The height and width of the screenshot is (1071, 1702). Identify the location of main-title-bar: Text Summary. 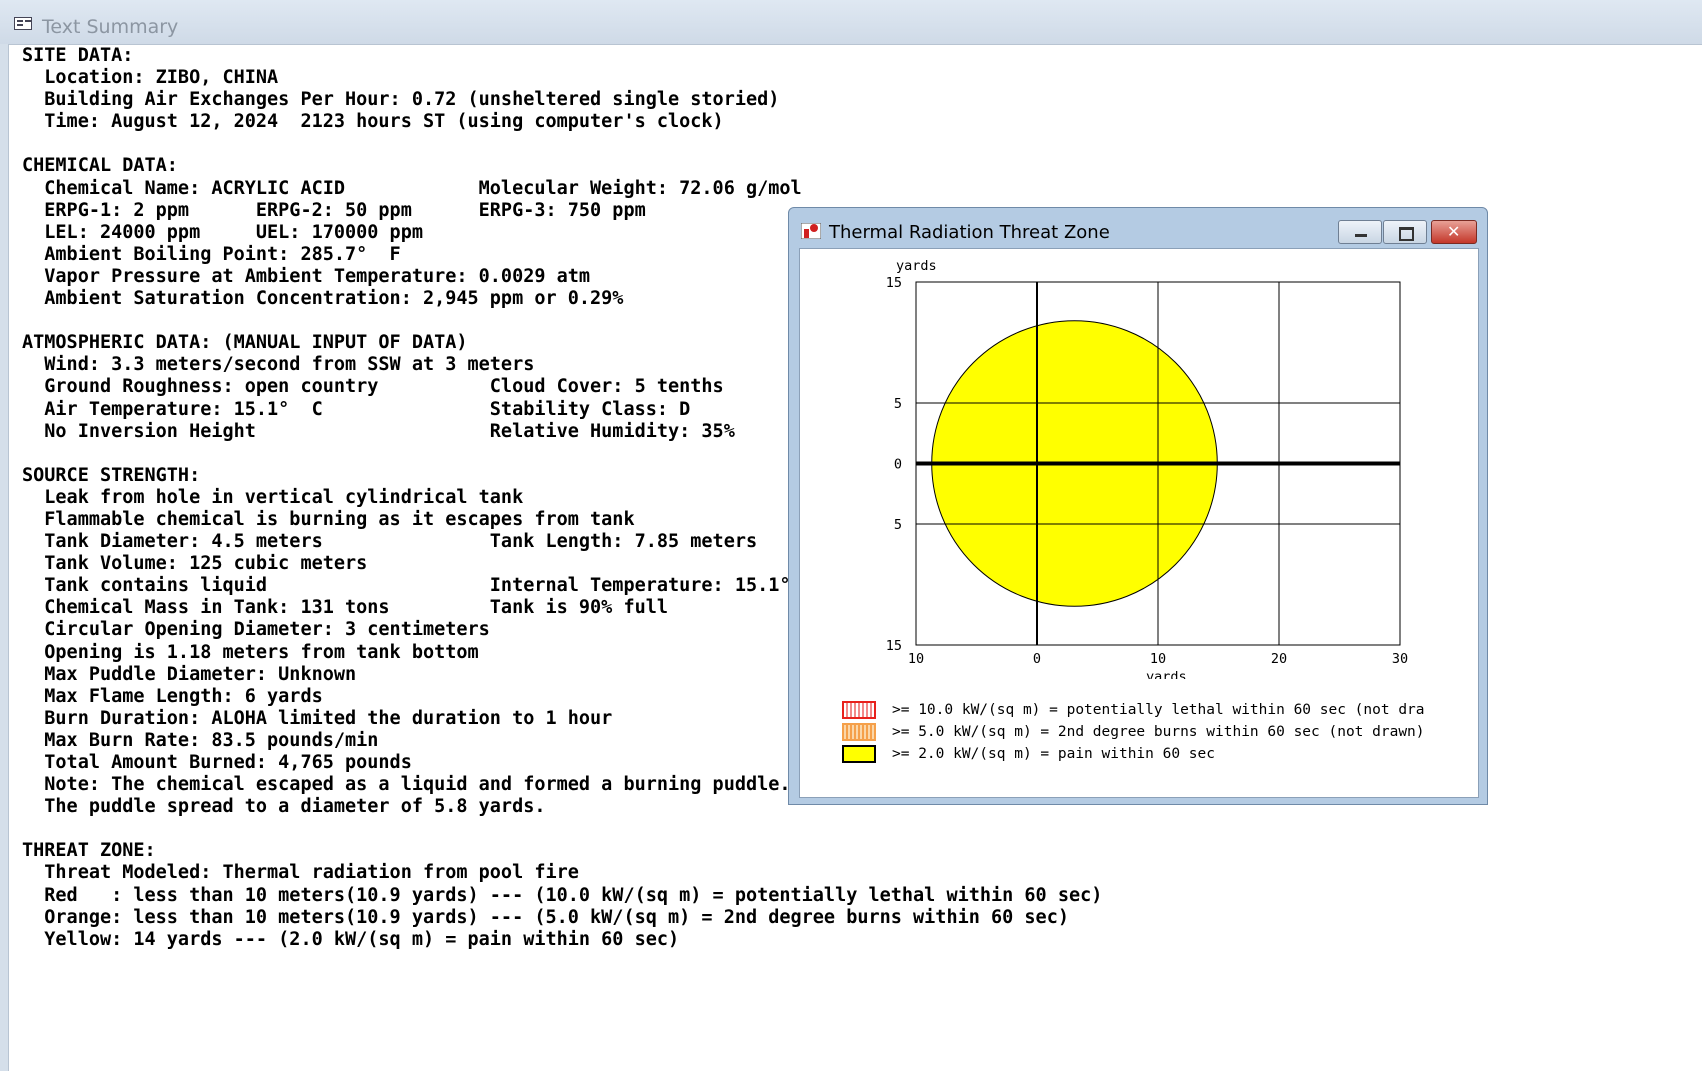
(851, 22).